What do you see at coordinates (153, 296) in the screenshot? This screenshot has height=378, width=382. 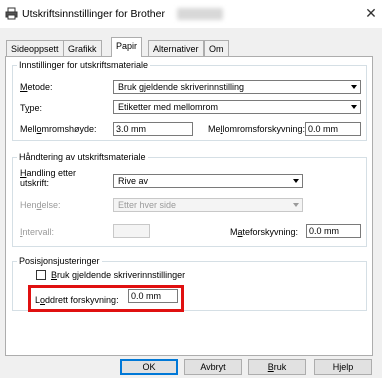 I see `vertical-offset-input: 0.0 mm` at bounding box center [153, 296].